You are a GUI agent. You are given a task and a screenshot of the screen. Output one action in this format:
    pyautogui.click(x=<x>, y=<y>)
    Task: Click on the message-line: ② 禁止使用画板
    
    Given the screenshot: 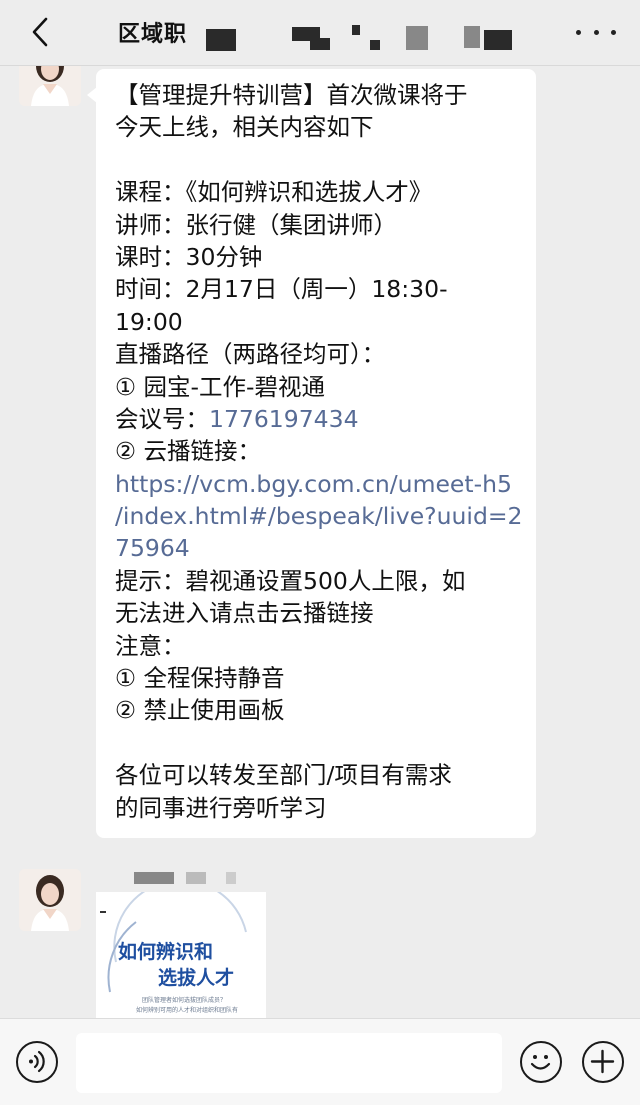 What is the action you would take?
    pyautogui.click(x=316, y=710)
    